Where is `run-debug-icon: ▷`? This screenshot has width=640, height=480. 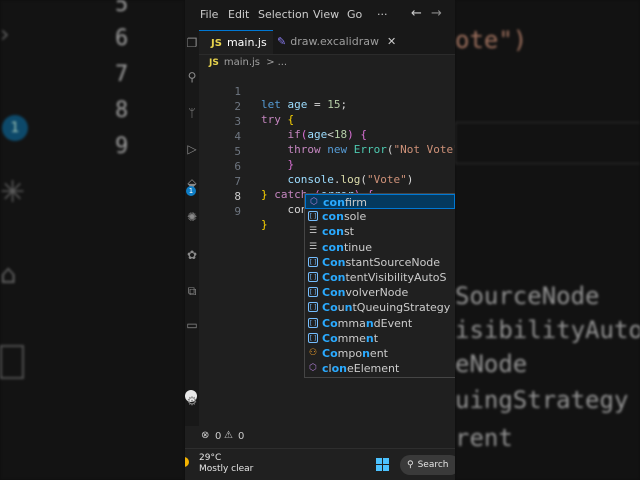
run-debug-icon: ▷ is located at coordinates (192, 149).